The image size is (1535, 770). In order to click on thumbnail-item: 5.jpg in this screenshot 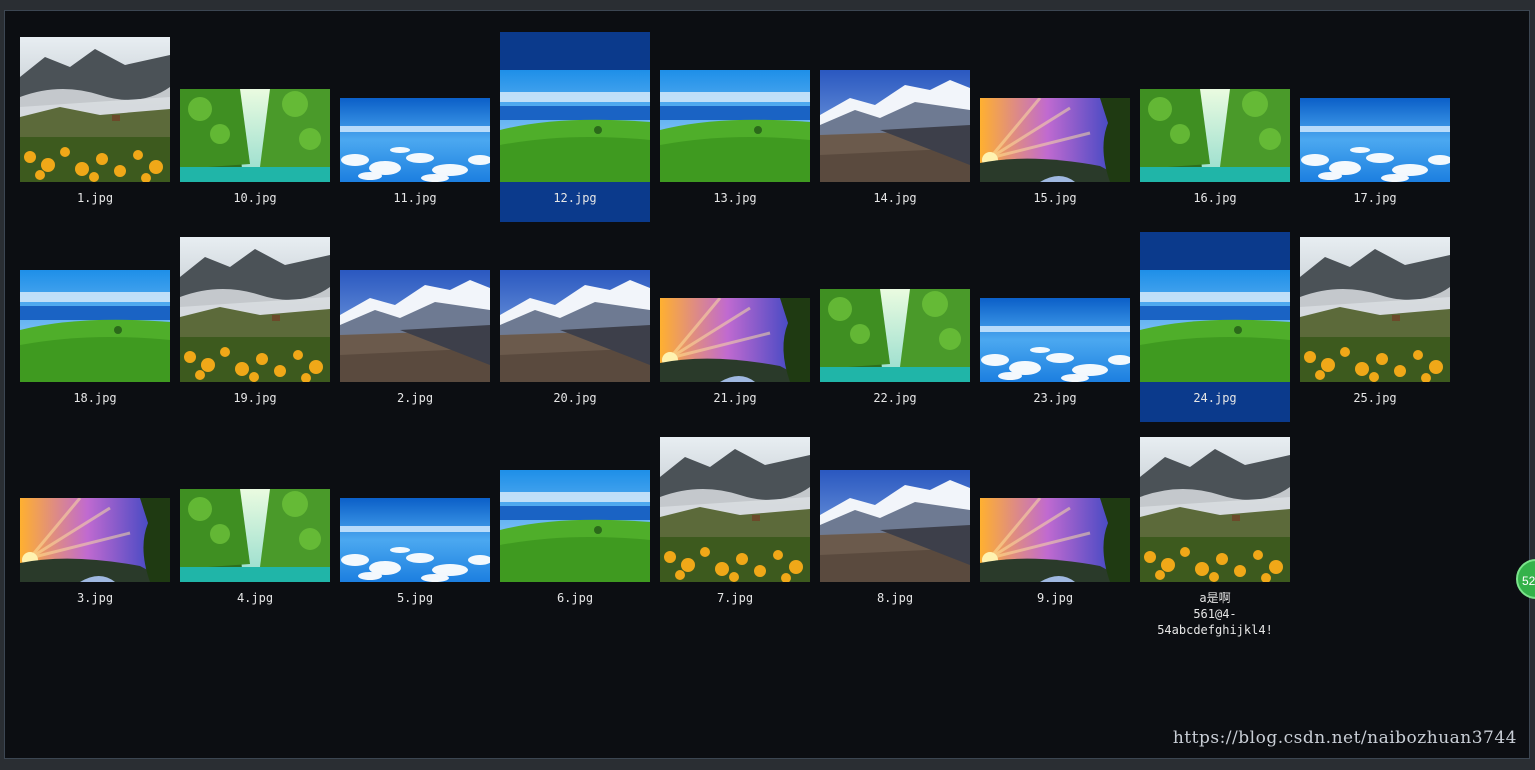, I will do `click(415, 527)`.